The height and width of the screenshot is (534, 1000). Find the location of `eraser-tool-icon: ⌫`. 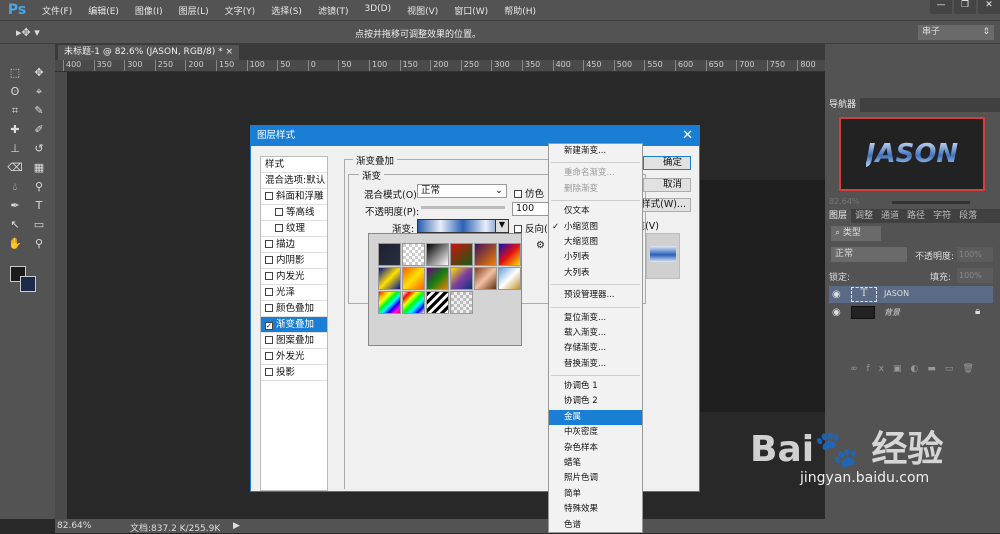

eraser-tool-icon: ⌫ is located at coordinates (15, 169).